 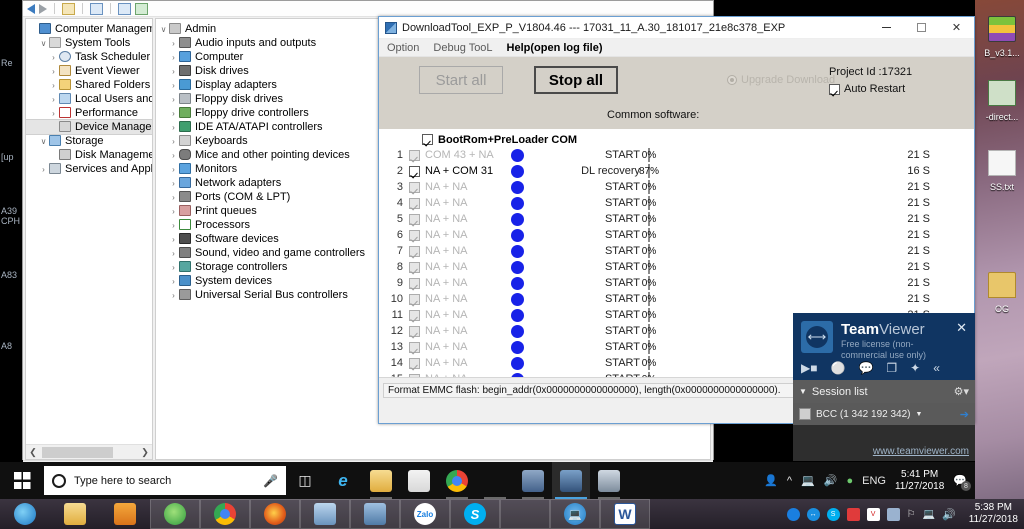 I want to click on host-system-tray: ↔ S V ⚐ 💻 🔊 5:38 PM 11/27/2018, so click(x=905, y=514).